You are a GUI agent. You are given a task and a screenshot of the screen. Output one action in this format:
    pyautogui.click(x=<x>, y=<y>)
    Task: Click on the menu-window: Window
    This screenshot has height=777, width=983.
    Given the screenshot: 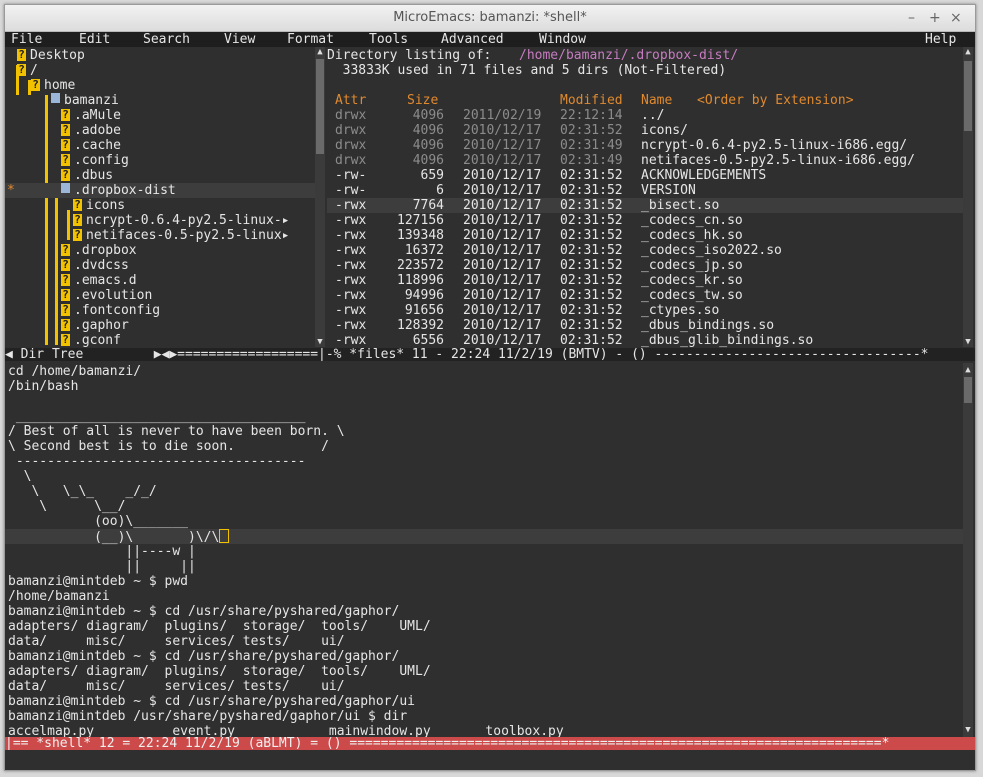 What is the action you would take?
    pyautogui.click(x=562, y=39)
    